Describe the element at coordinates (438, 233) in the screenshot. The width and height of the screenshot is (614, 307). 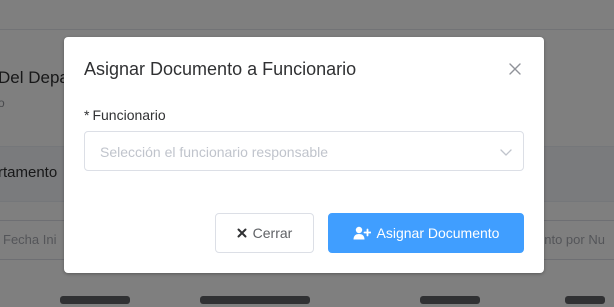
I see `assign-document-button-label: Asignar Documento` at that location.